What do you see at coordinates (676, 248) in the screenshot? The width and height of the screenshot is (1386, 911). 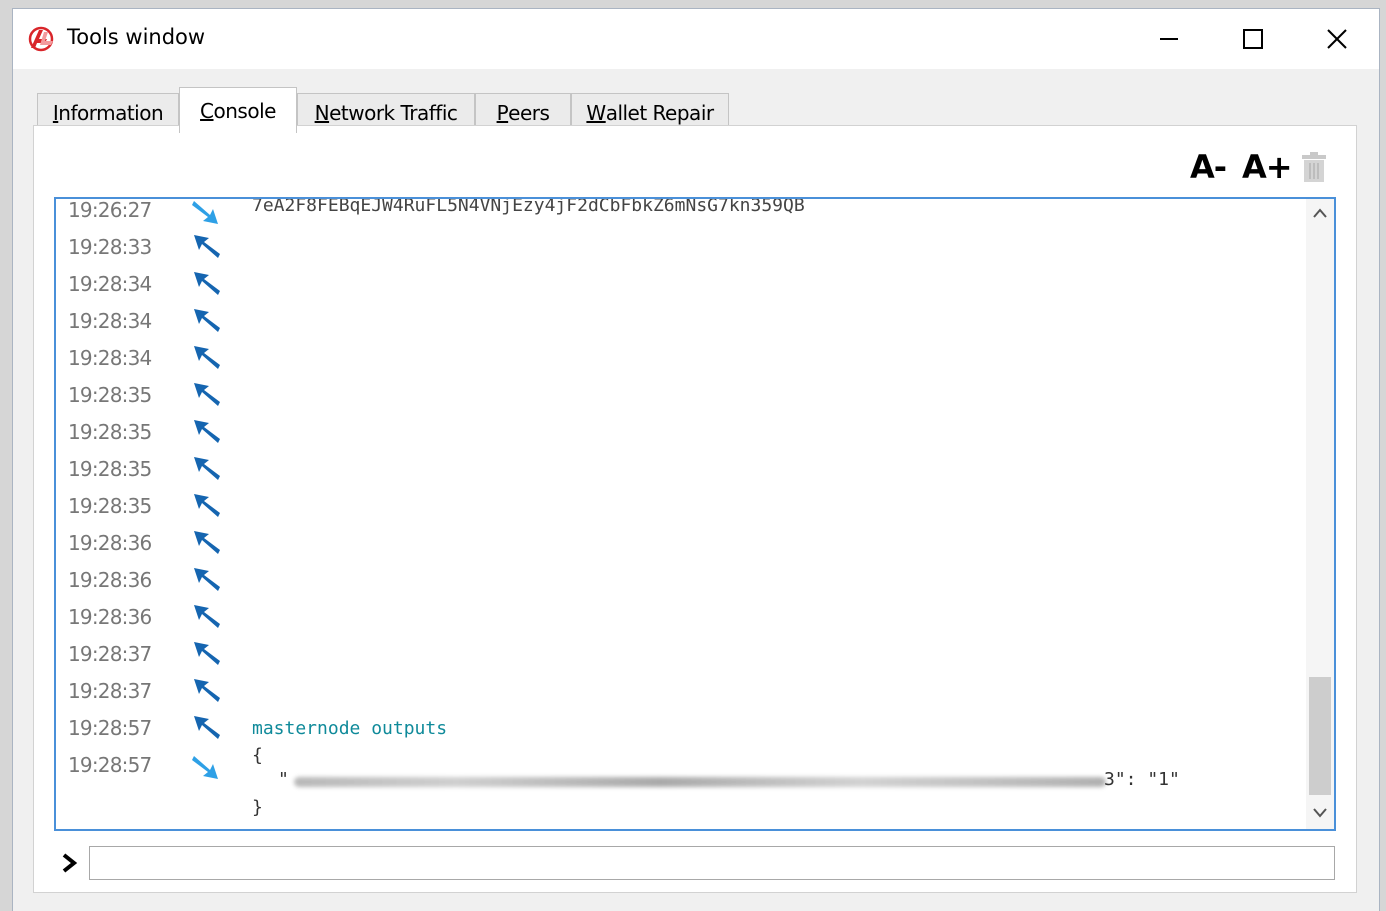 I see `console-row: 19:28:33` at bounding box center [676, 248].